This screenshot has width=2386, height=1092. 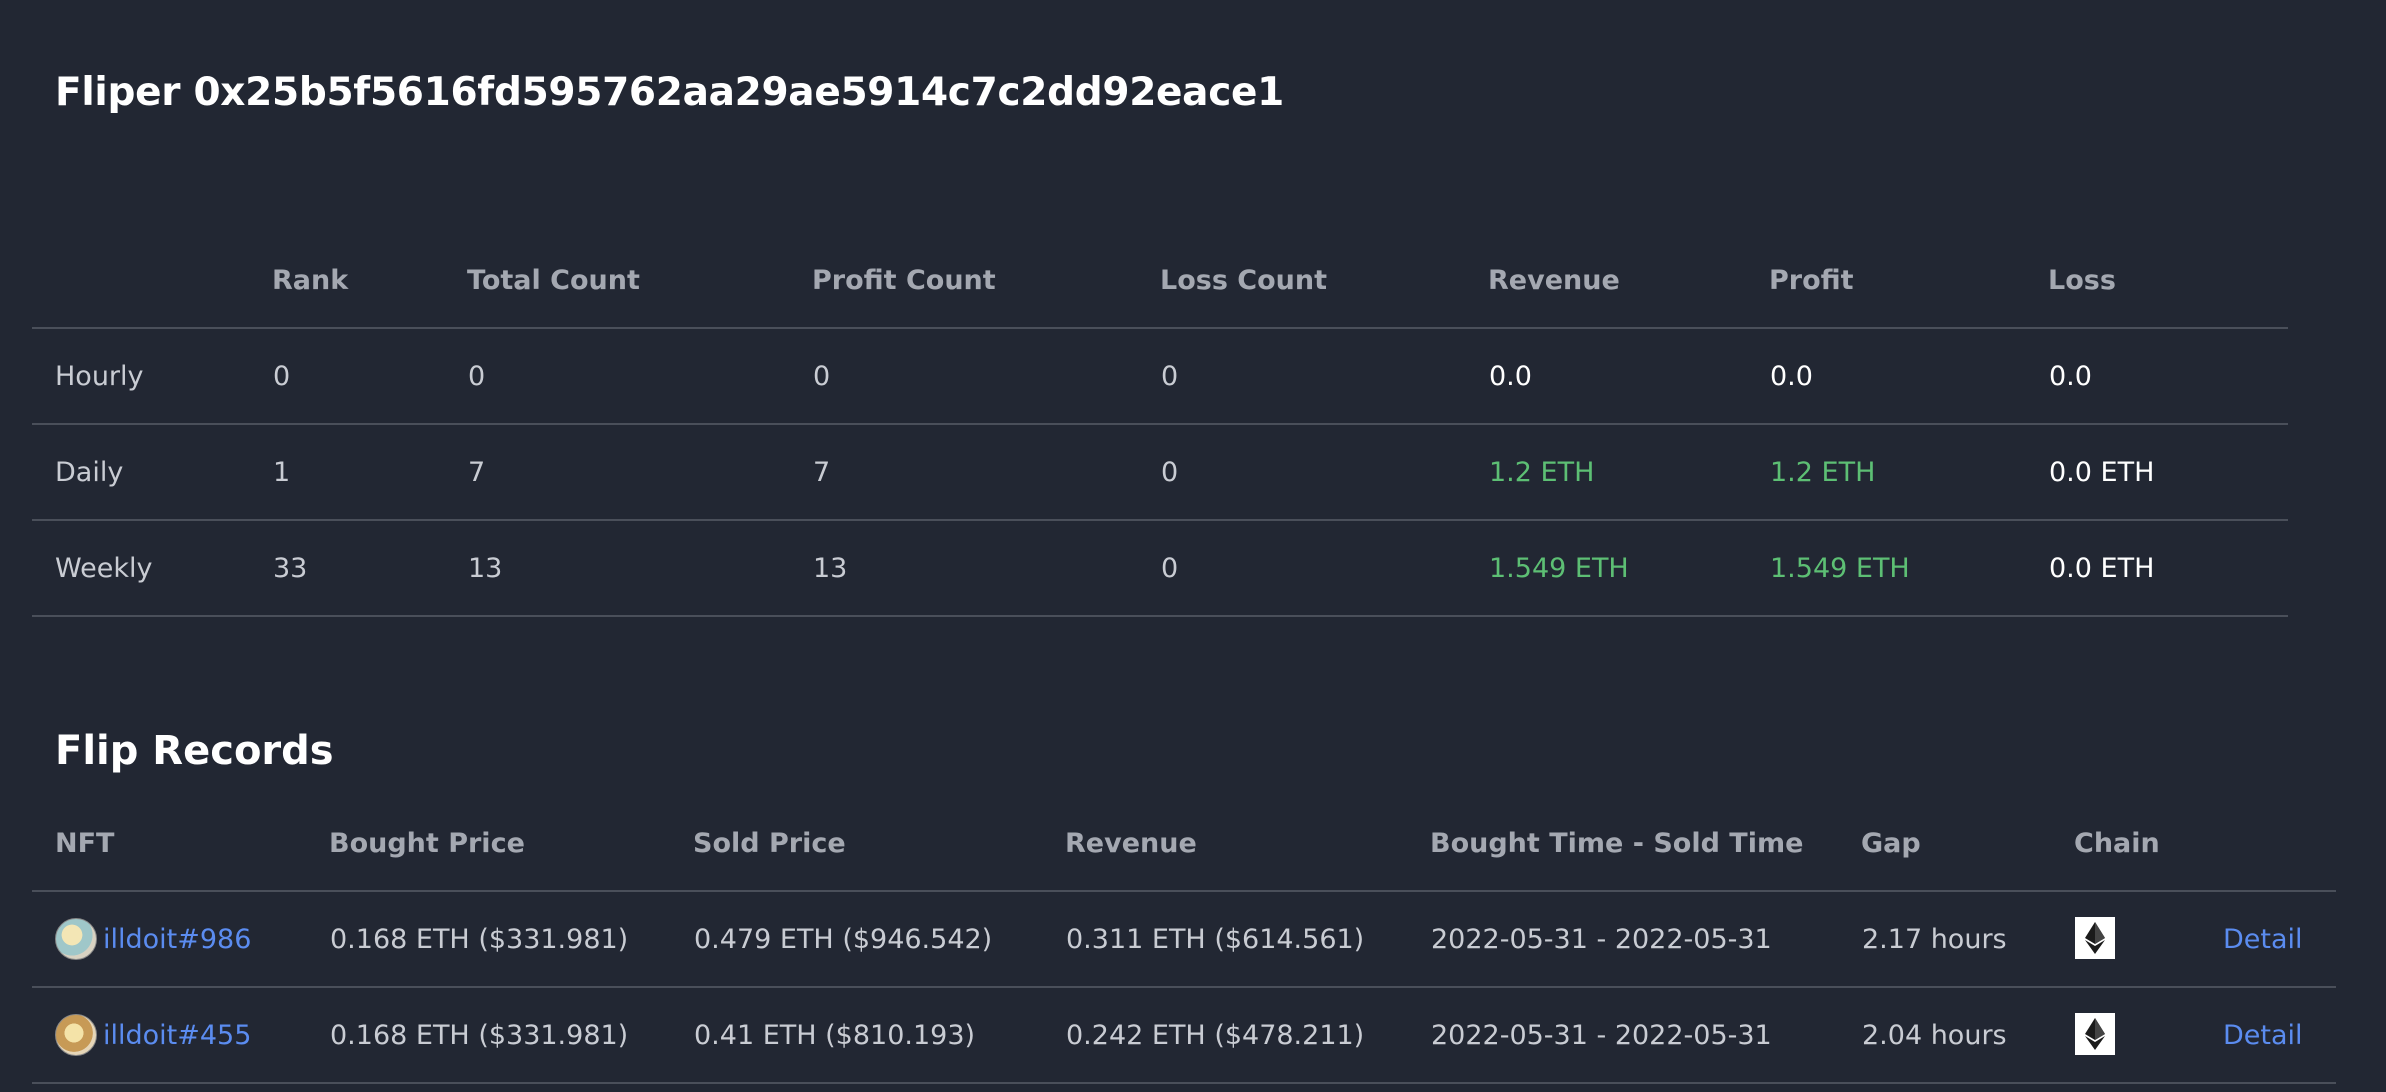 What do you see at coordinates (1891, 843) in the screenshot?
I see `records-col-gap: Gap` at bounding box center [1891, 843].